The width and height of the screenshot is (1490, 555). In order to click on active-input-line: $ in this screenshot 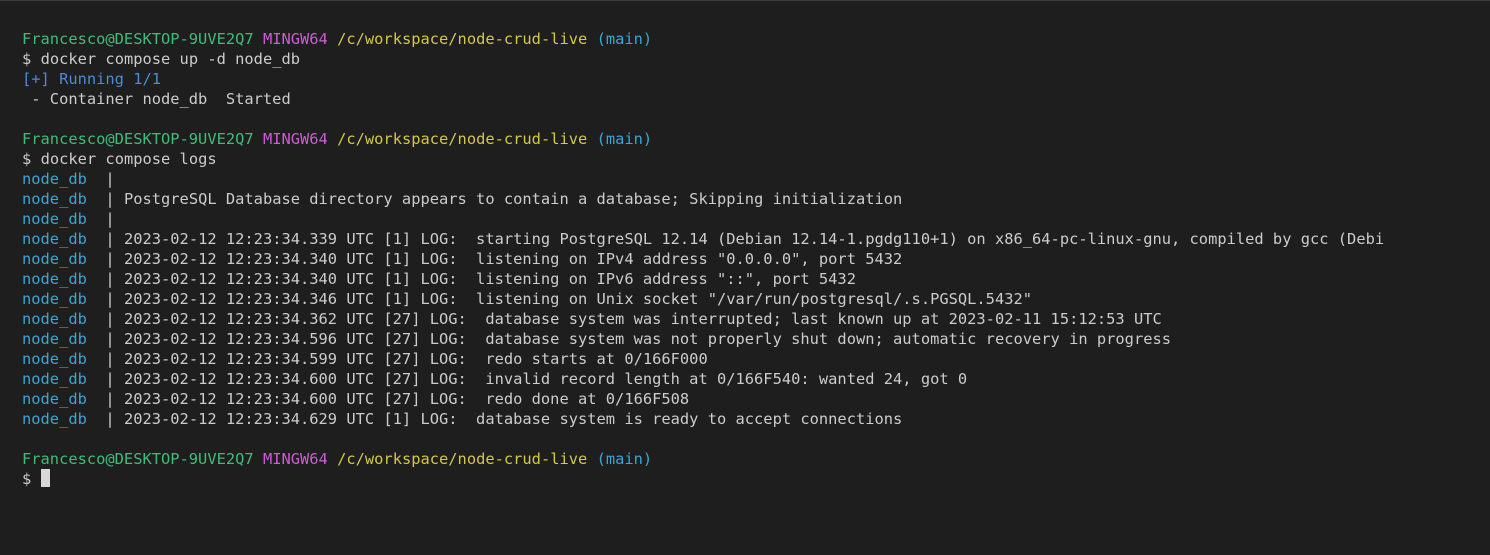, I will do `click(756, 479)`.